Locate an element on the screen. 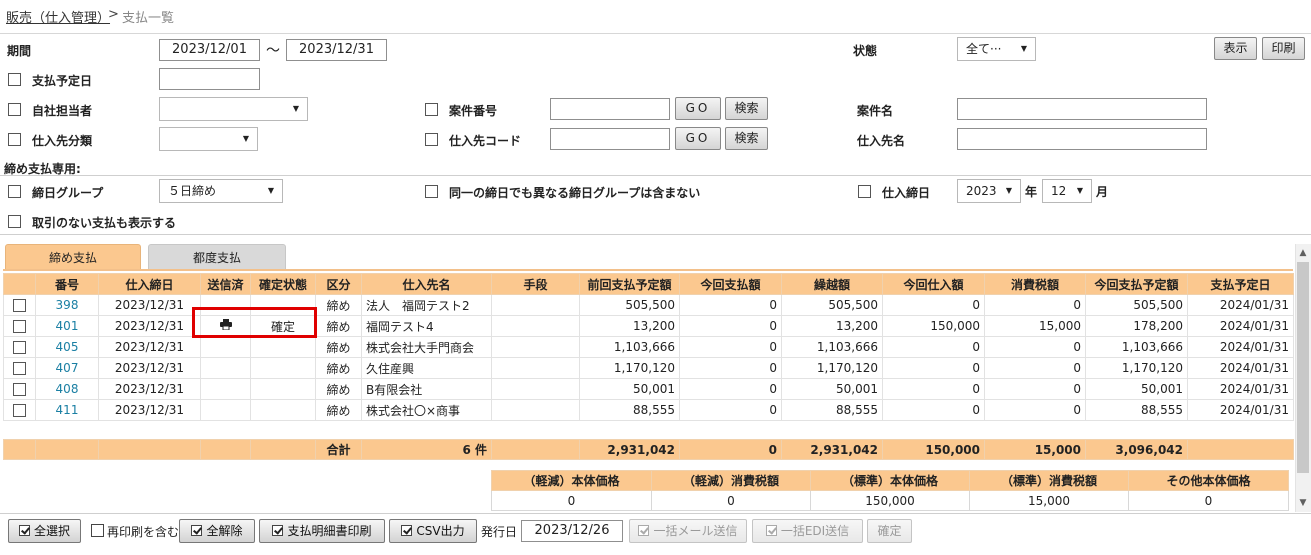 This screenshot has width=1311, height=555. row-number-link: 408 is located at coordinates (67, 389).